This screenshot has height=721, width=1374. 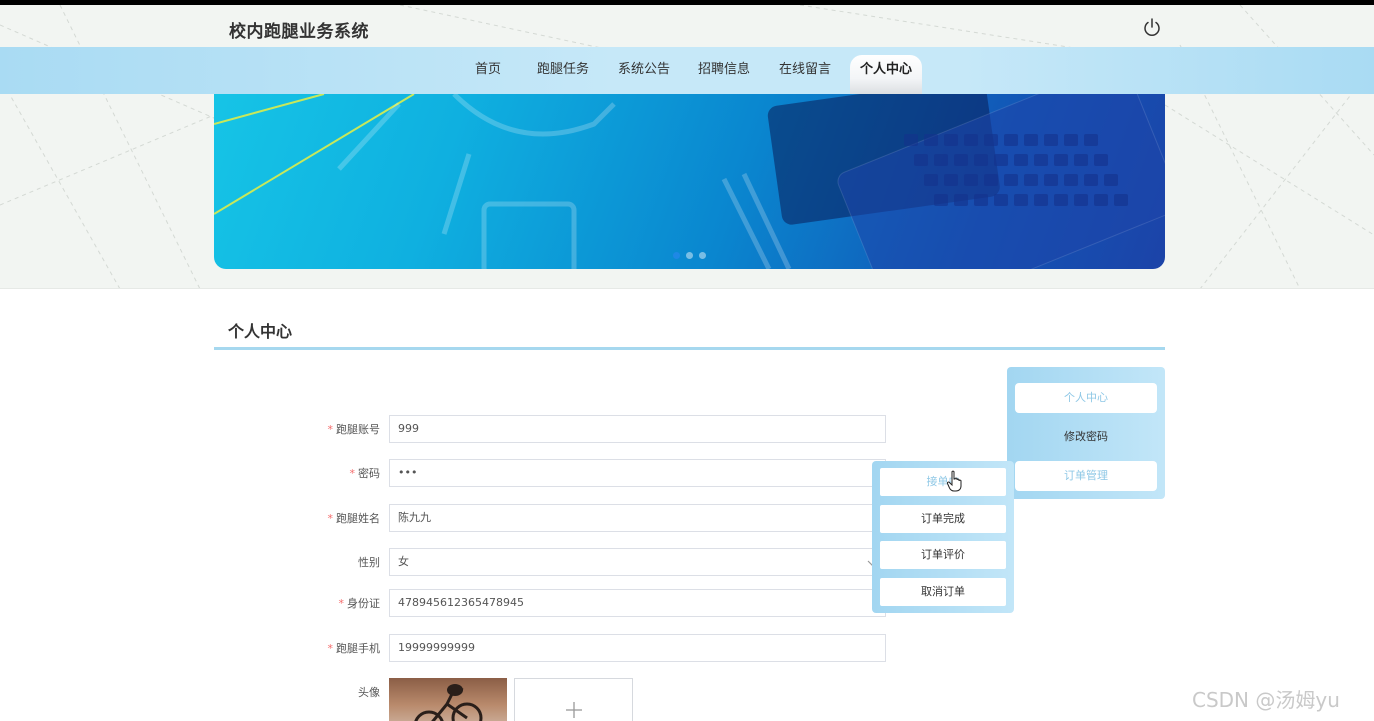 What do you see at coordinates (689, 348) in the screenshot?
I see `section-divider` at bounding box center [689, 348].